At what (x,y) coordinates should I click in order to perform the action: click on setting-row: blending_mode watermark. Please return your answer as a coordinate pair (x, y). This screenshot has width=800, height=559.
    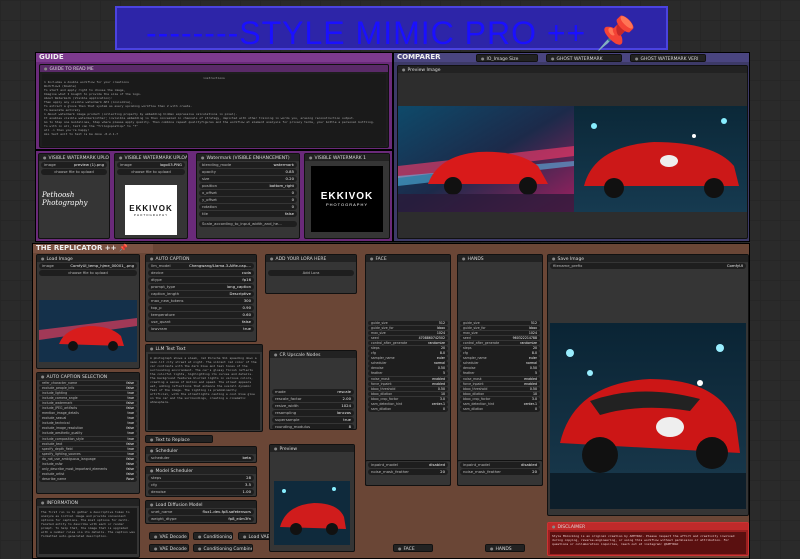
    Looking at the image, I should click on (248, 165).